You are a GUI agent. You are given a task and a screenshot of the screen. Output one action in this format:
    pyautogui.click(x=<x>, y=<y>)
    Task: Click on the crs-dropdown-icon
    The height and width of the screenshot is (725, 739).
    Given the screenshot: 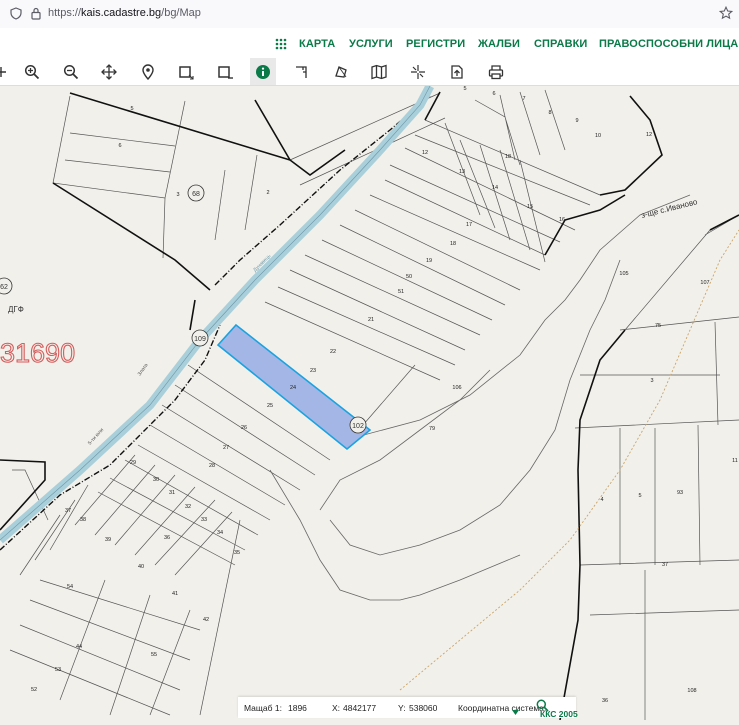 What is the action you would take?
    pyautogui.click(x=515, y=712)
    